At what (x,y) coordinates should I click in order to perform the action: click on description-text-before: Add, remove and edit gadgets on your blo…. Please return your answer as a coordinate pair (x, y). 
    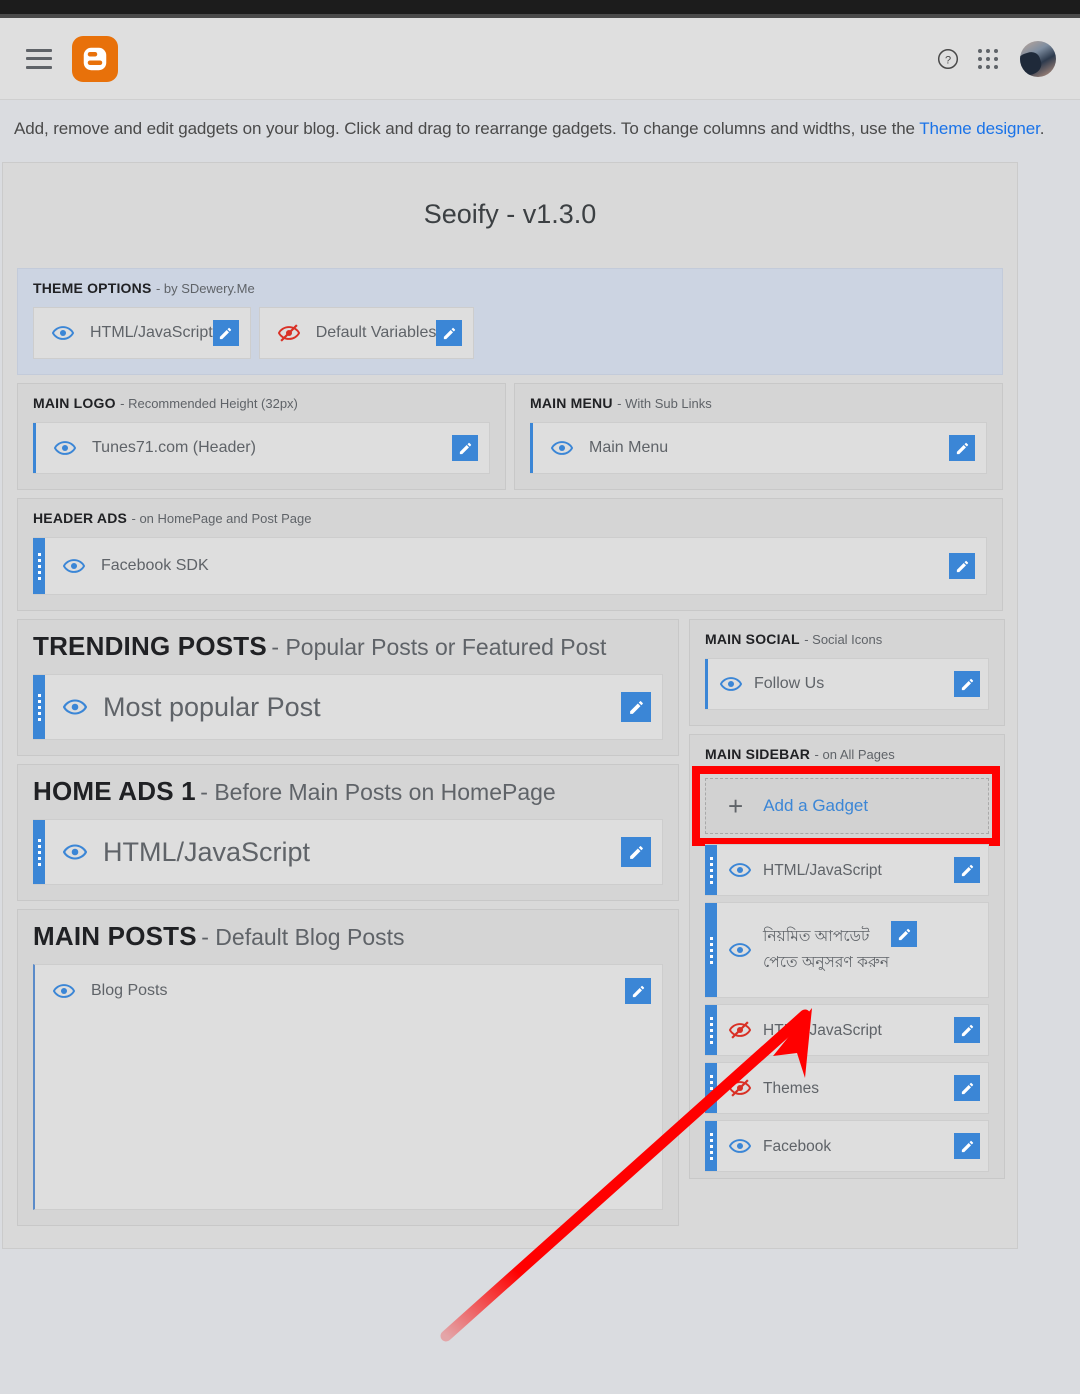
    Looking at the image, I should click on (467, 128).